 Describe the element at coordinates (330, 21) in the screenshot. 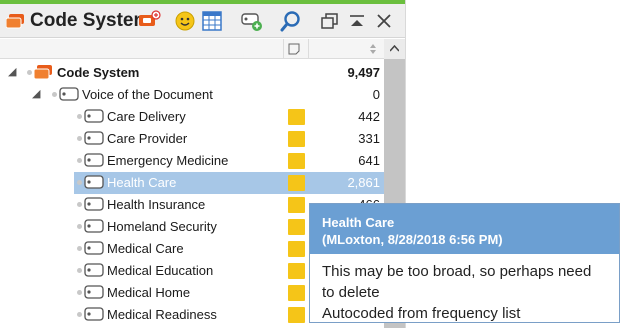

I see `undock-icon` at that location.